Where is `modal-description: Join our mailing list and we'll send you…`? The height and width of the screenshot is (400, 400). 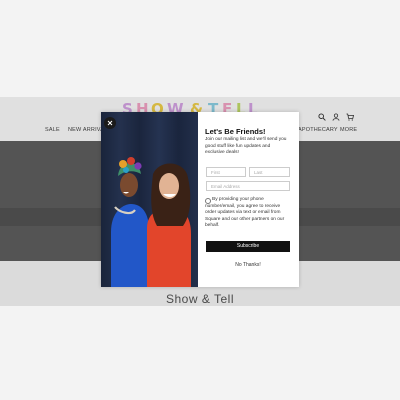
modal-description: Join our mailing list and we'll send you… is located at coordinates (246, 146).